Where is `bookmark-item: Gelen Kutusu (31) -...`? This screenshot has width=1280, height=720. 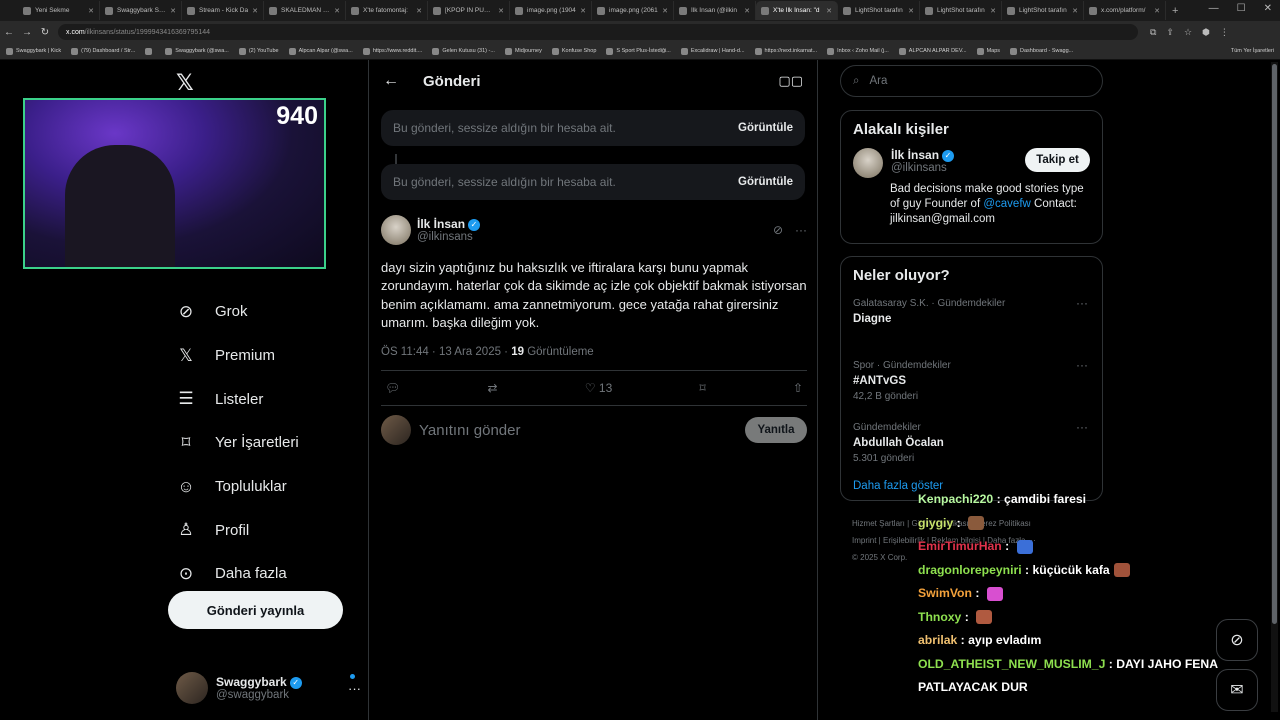 bookmark-item: Gelen Kutusu (31) -... is located at coordinates (463, 51).